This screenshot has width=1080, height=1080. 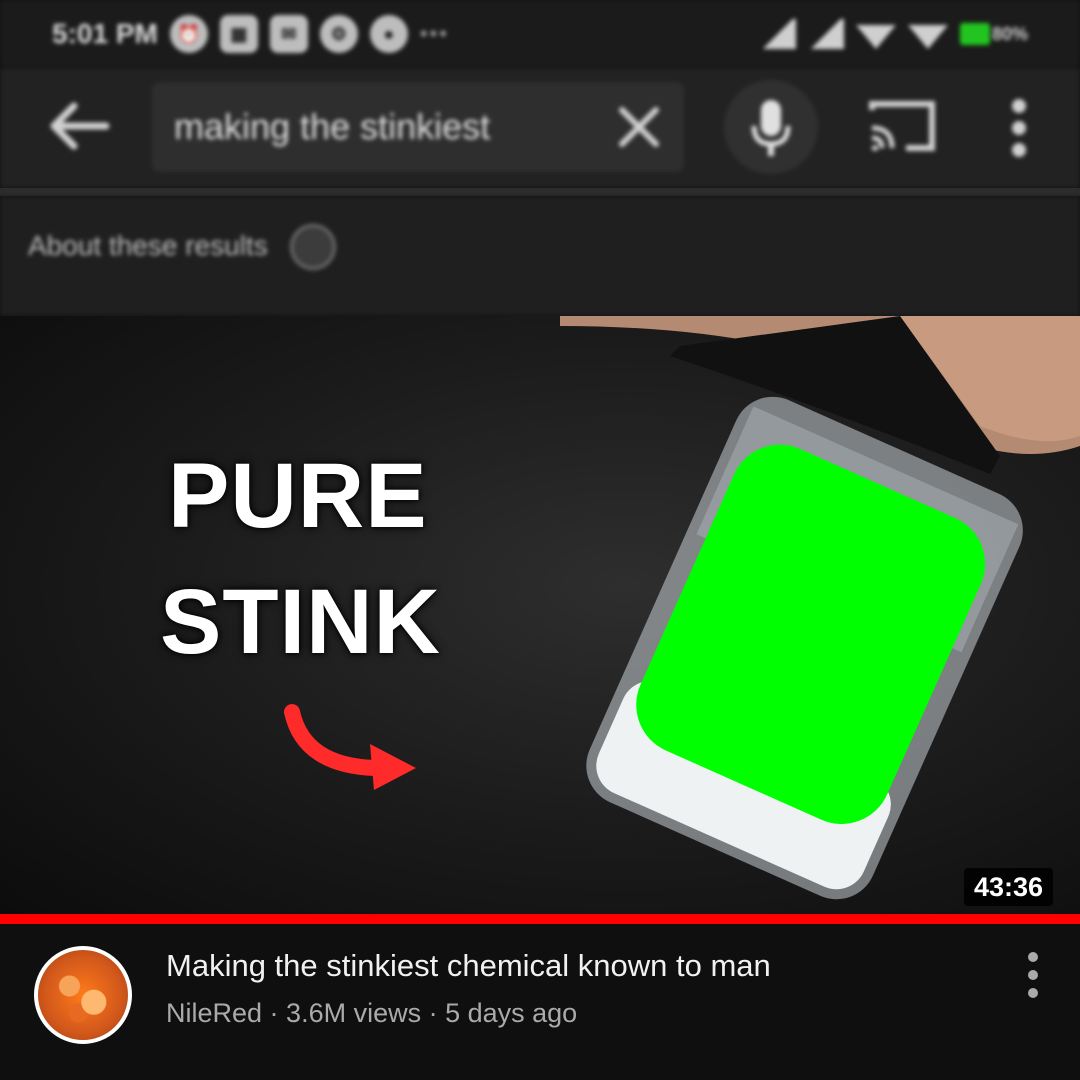 I want to click on status-bar-right: 80%, so click(x=893, y=34).